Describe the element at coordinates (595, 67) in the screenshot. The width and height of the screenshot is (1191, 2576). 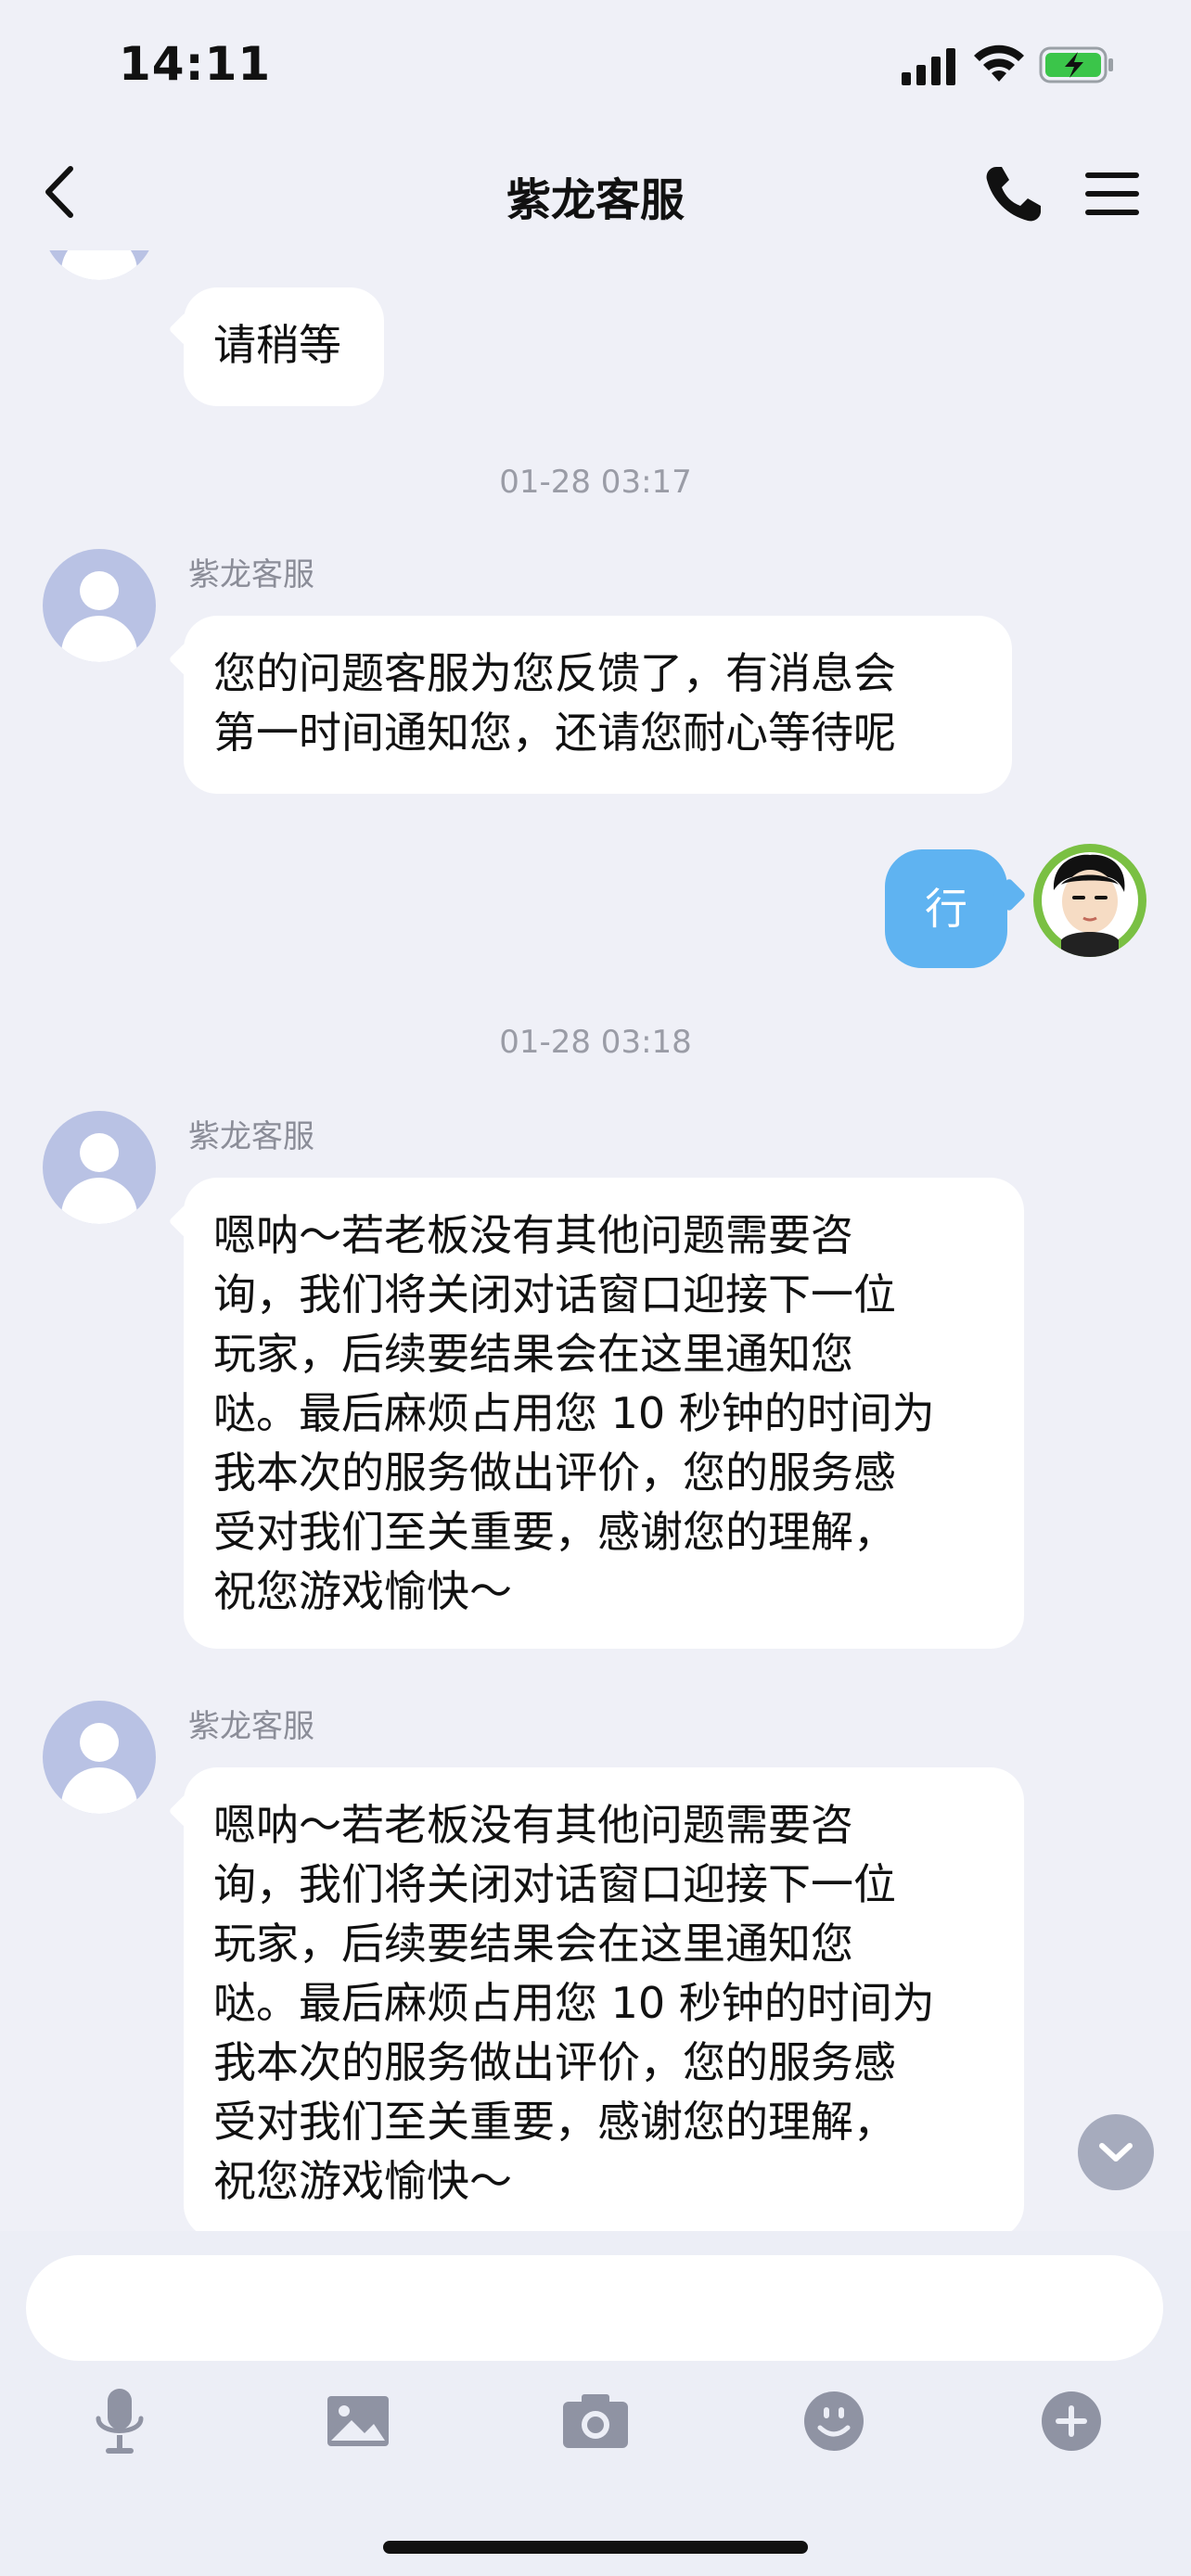
I see `status-bar: 14:11` at that location.